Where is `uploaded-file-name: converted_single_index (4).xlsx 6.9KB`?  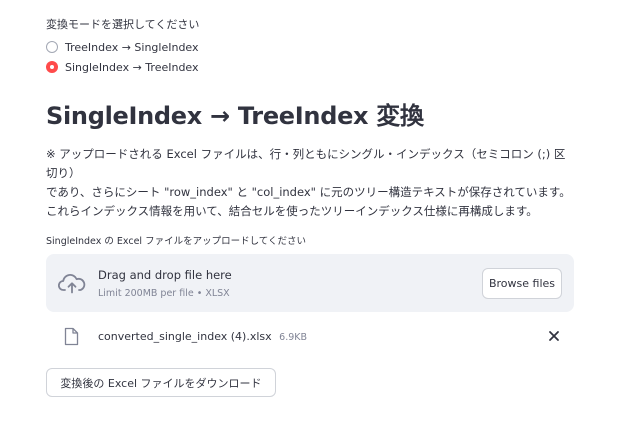
uploaded-file-name: converted_single_index (4).xlsx 6.9KB is located at coordinates (202, 336).